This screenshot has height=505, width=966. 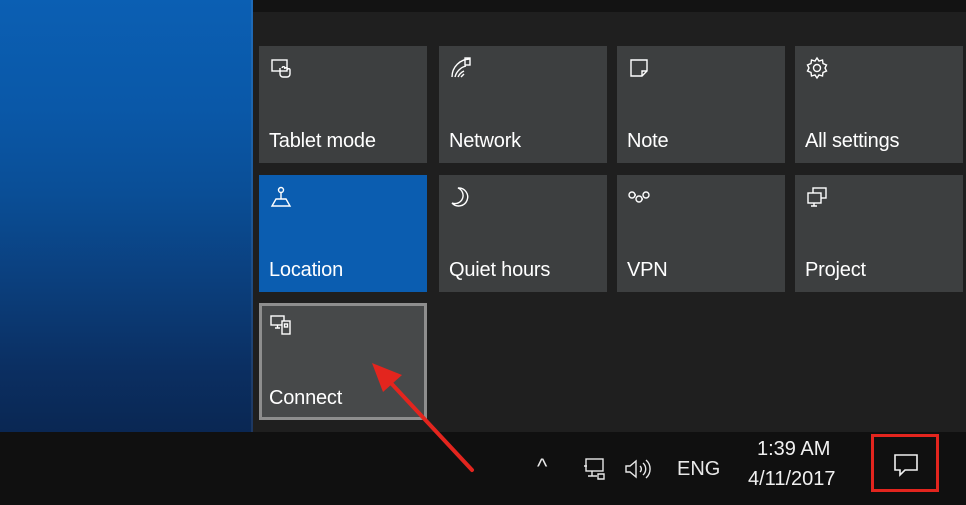 What do you see at coordinates (879, 104) in the screenshot?
I see `quick-action-all-settings: All settings` at bounding box center [879, 104].